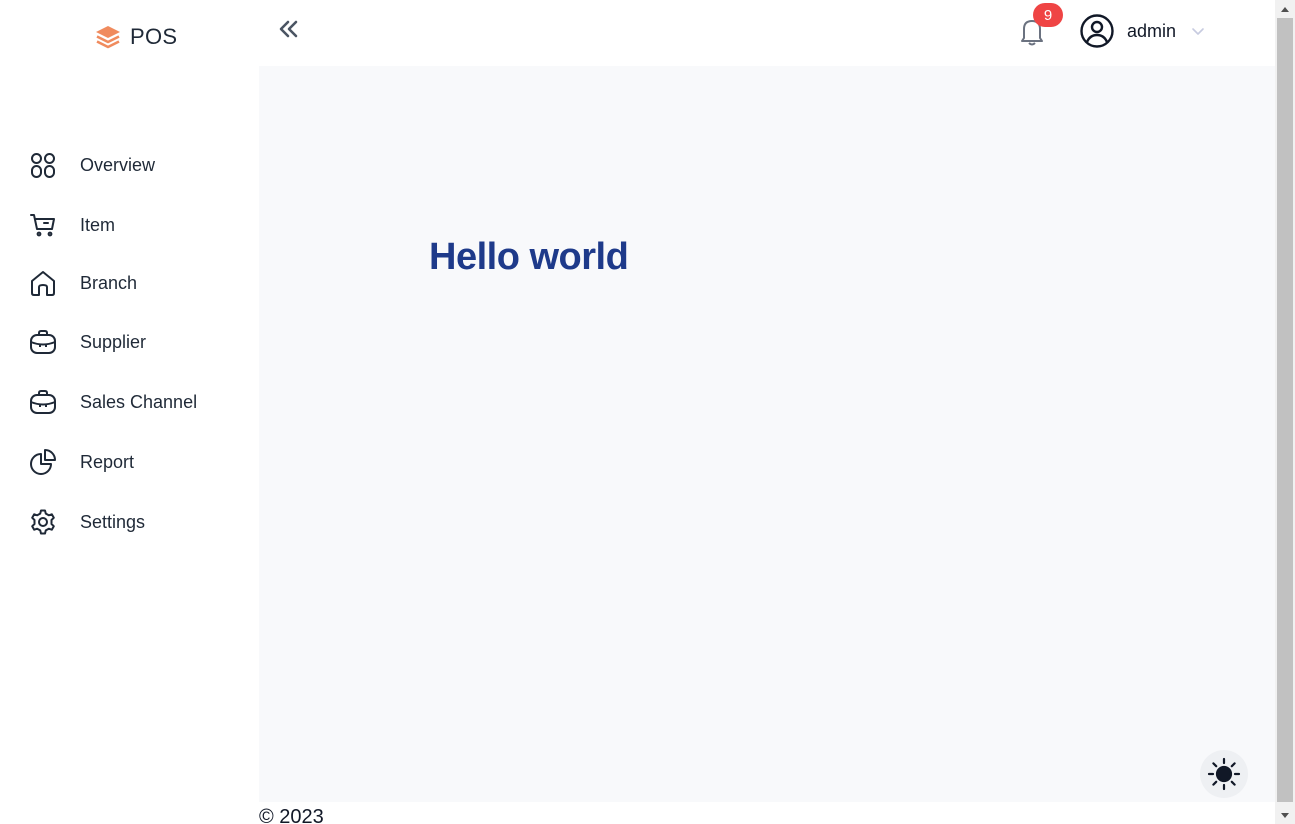 This screenshot has height=824, width=1295. I want to click on double-chevron-left-icon, so click(288, 29).